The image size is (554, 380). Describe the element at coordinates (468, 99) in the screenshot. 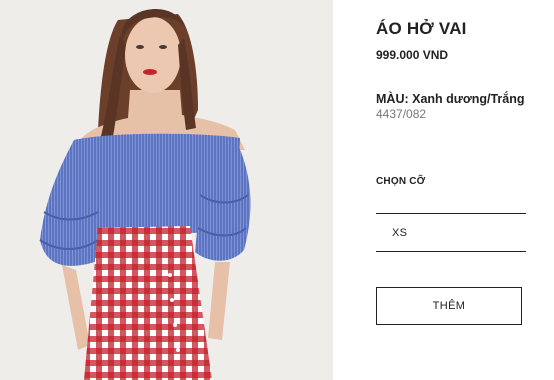

I see `color-value: Xanh dương/Trắng` at that location.